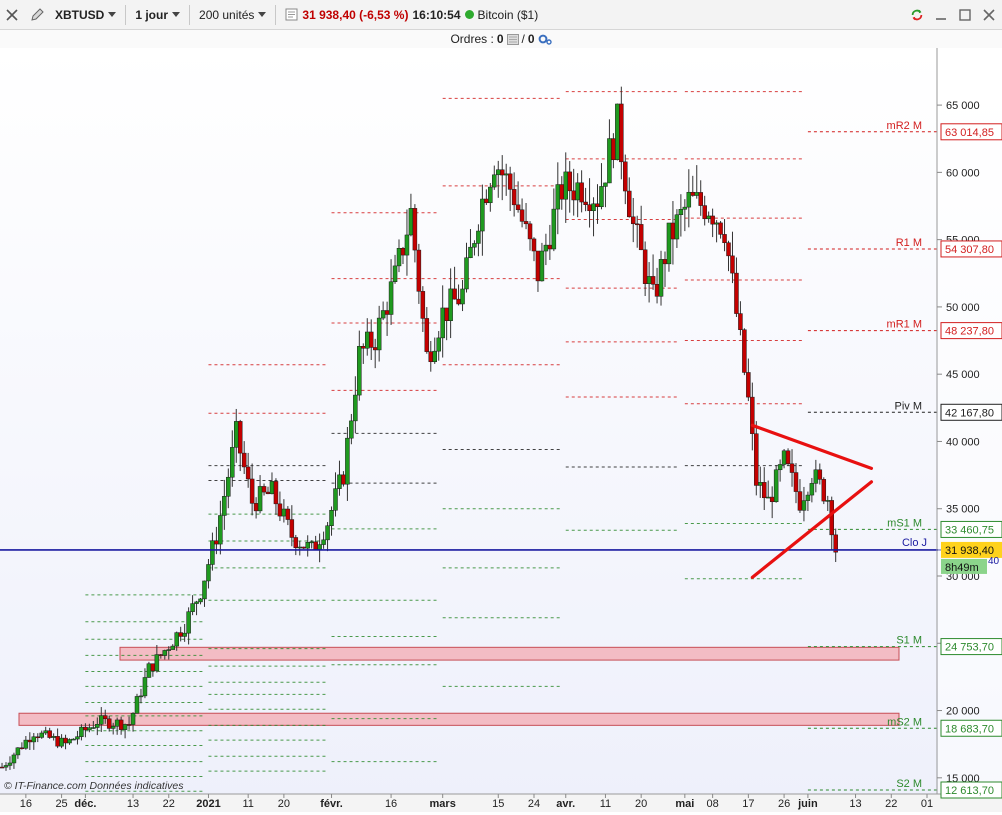  What do you see at coordinates (284, 804) in the screenshot?
I see `x-tick-label: 20` at bounding box center [284, 804].